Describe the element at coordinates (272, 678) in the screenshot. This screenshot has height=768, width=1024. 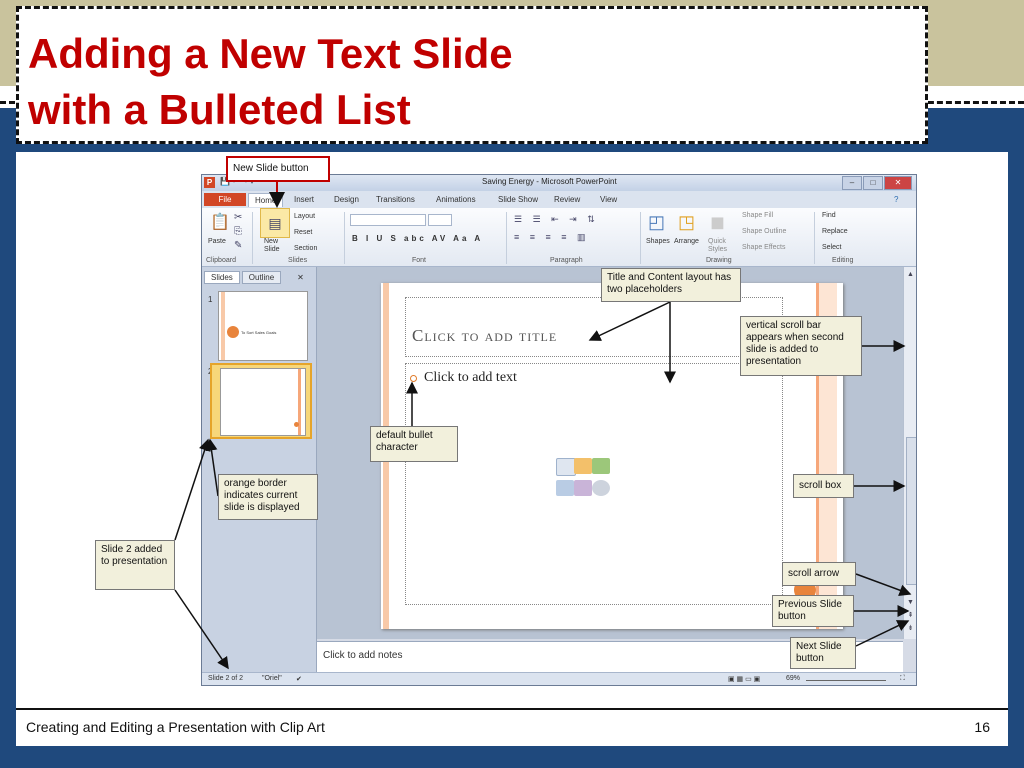
I see `theme-name: "Oriel"` at that location.